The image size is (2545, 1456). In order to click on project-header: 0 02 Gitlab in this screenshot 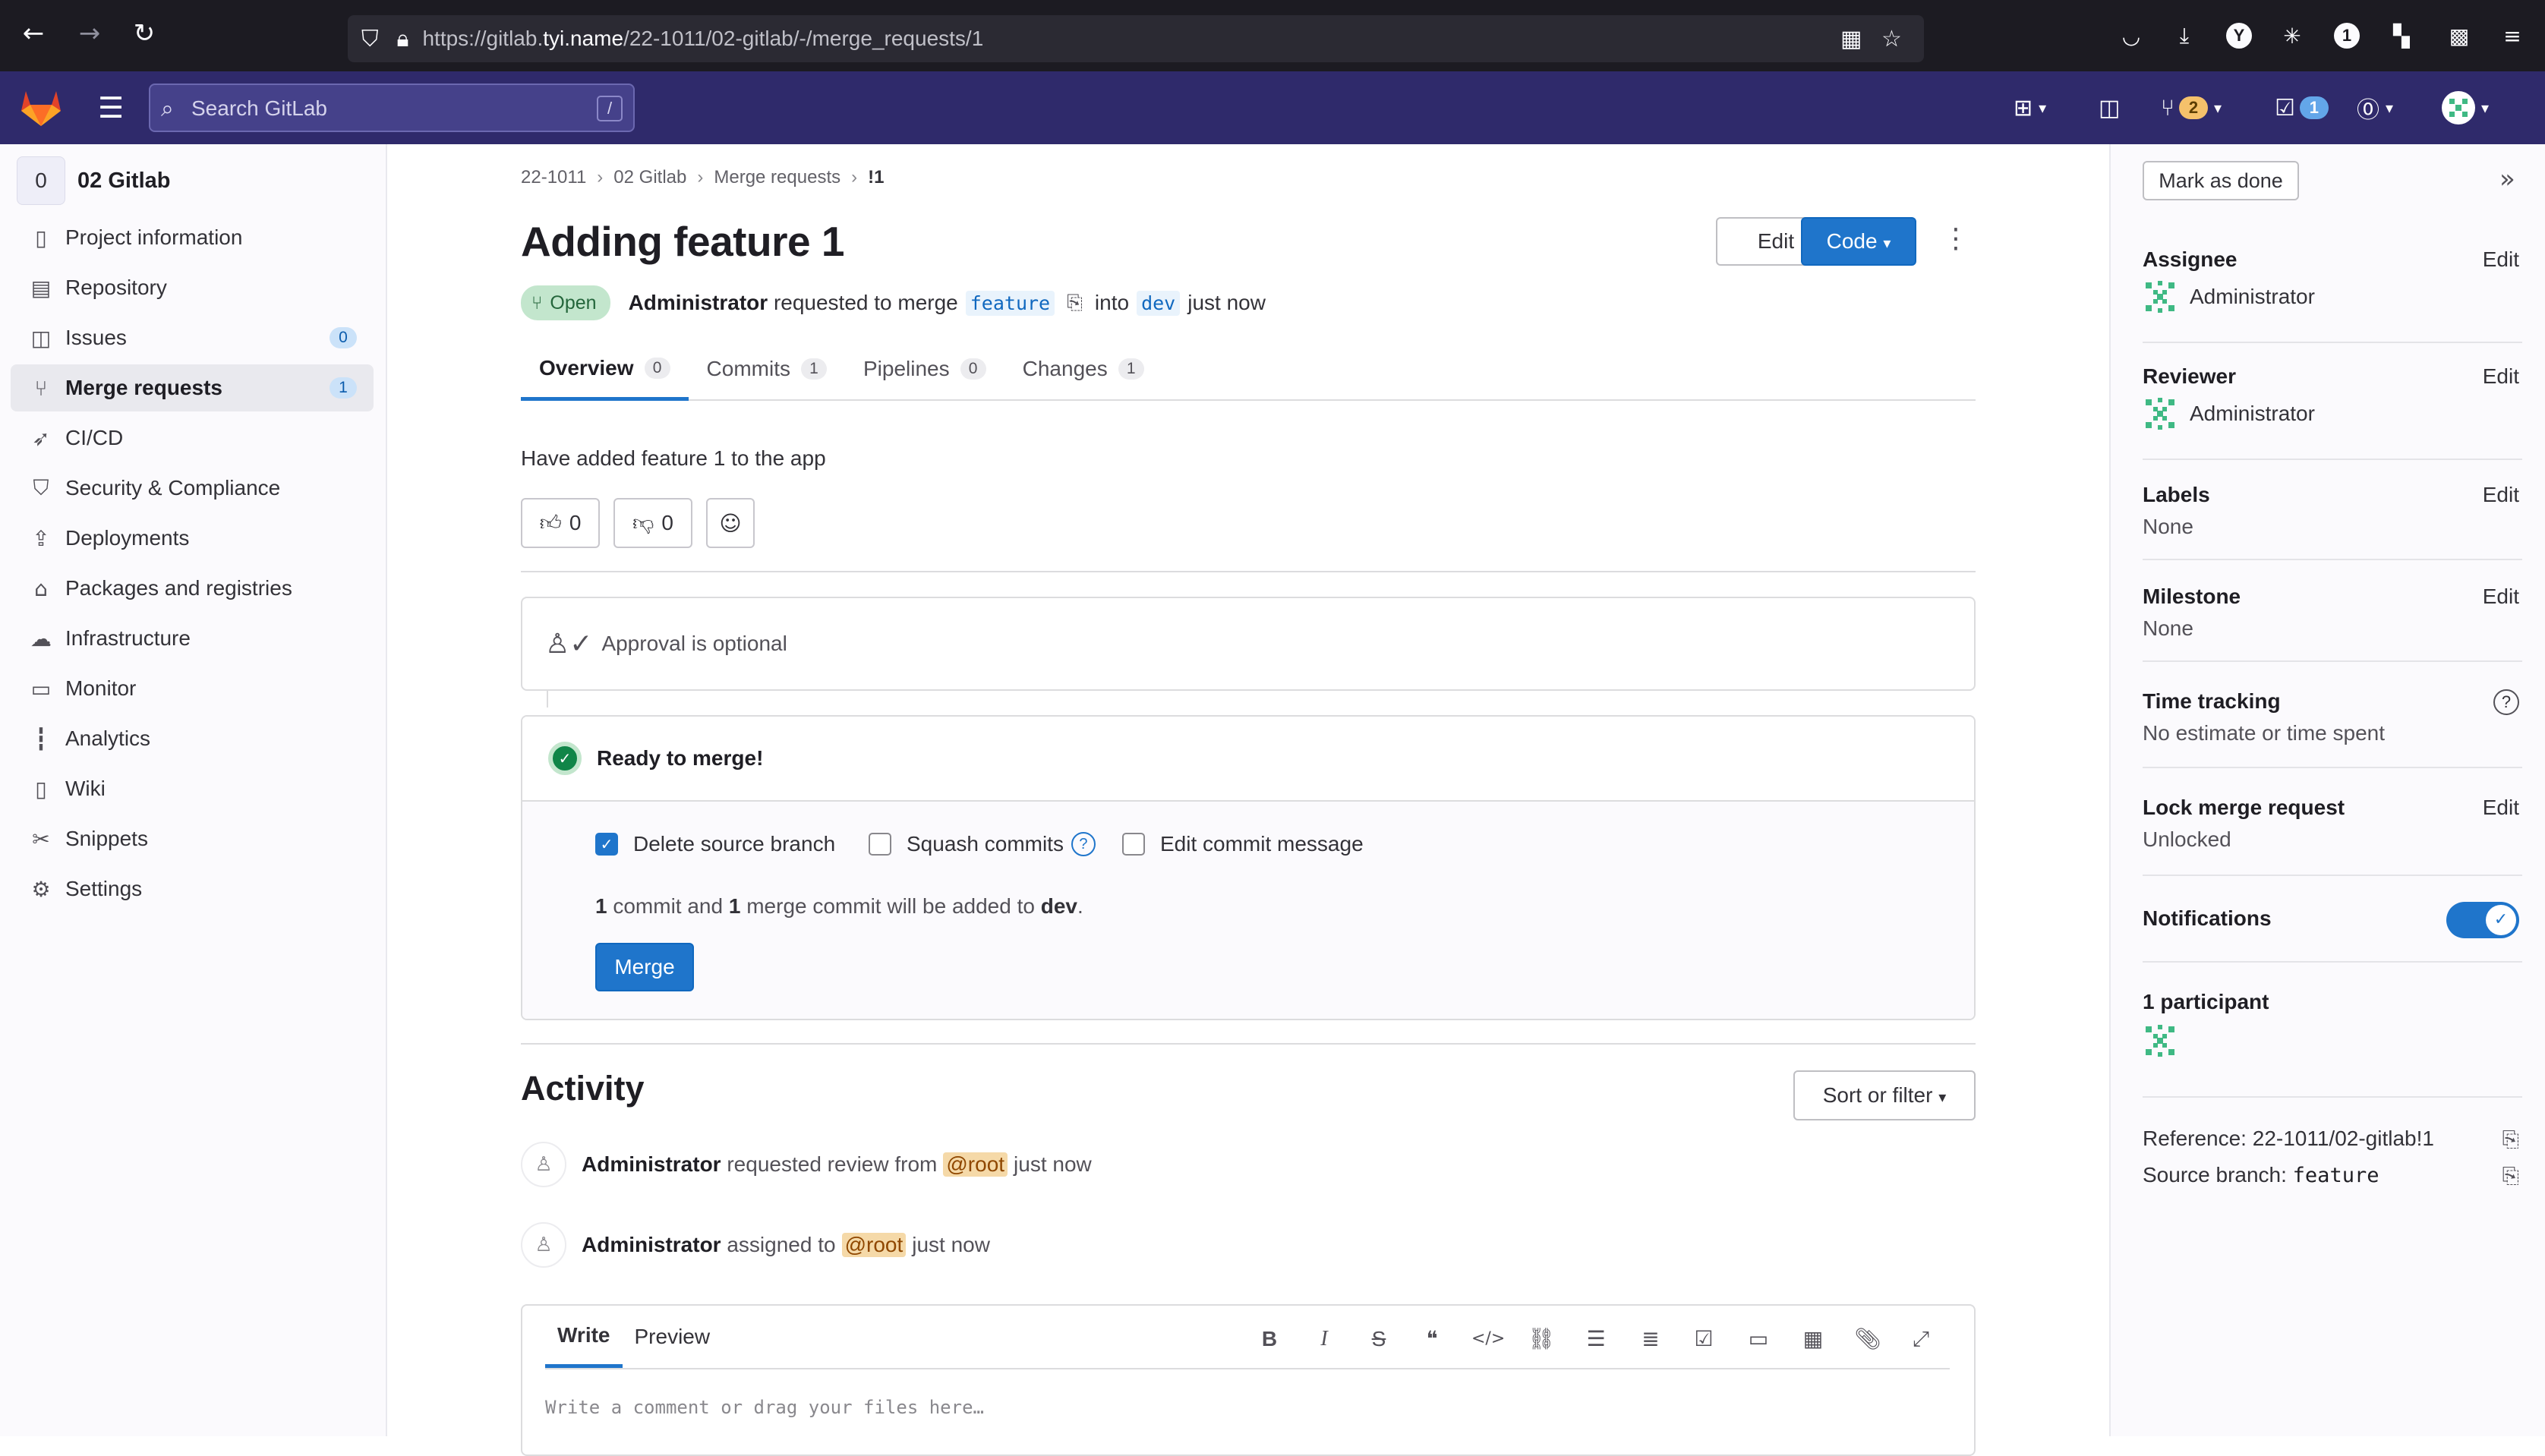, I will do `click(94, 180)`.